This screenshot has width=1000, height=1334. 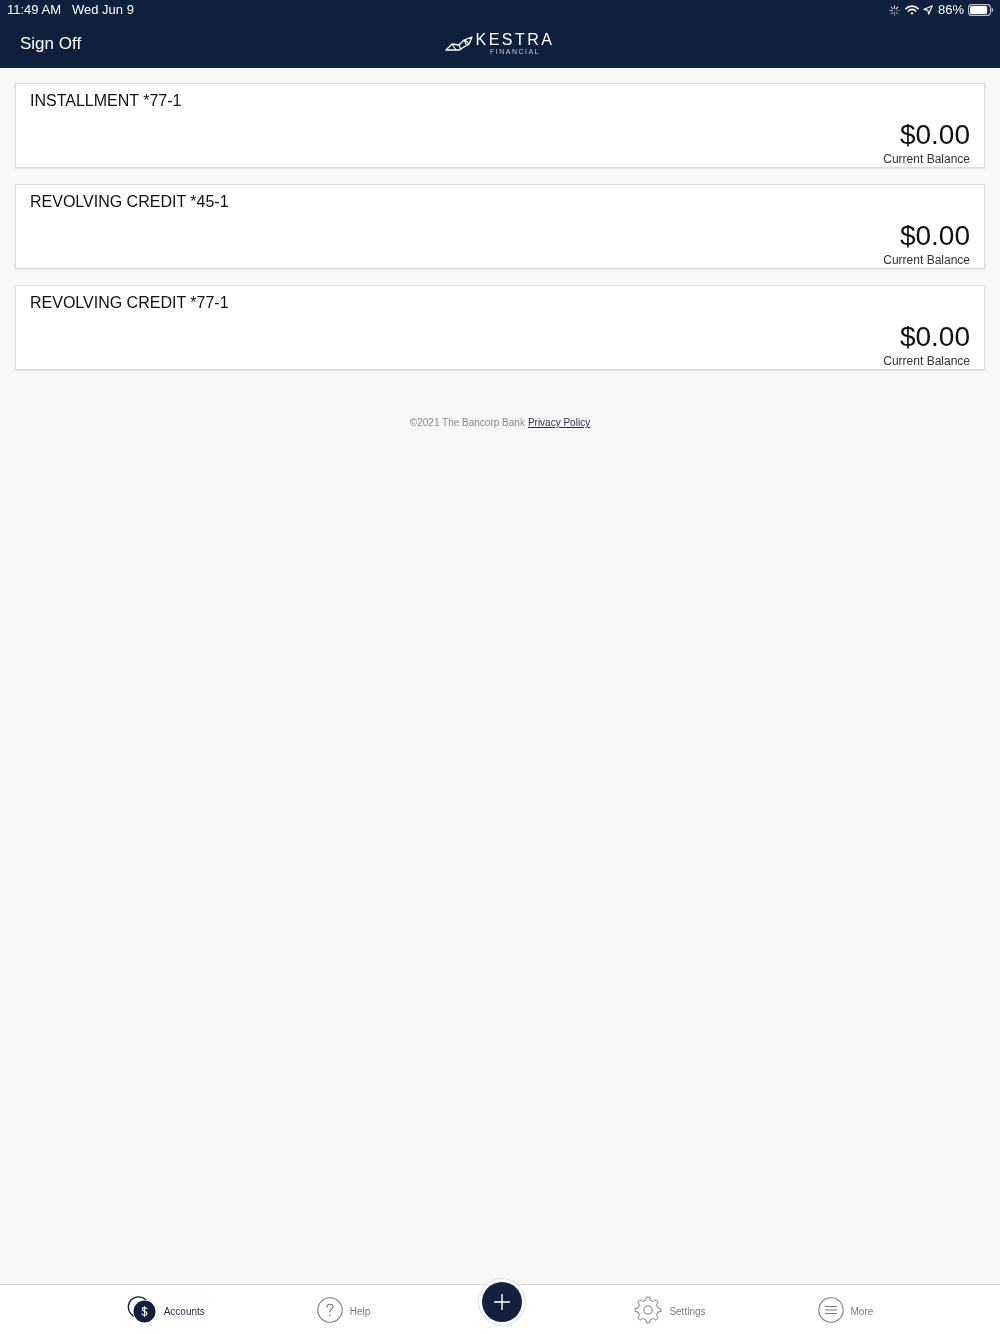 I want to click on bird-icon, so click(x=459, y=43).